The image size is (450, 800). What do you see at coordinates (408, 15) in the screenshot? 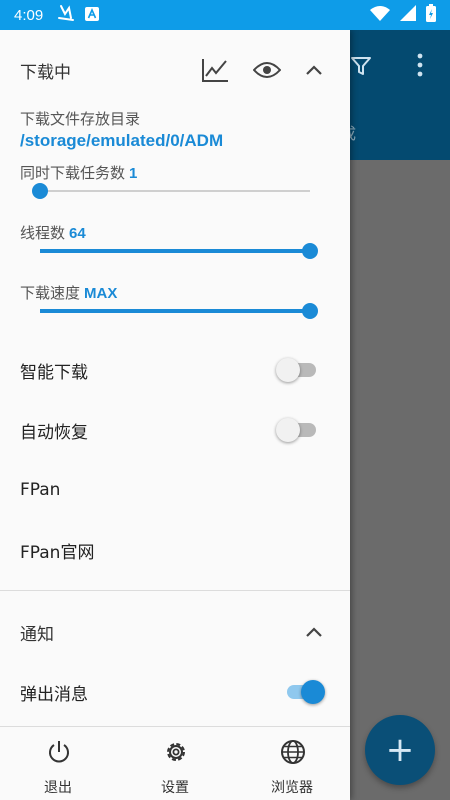
I see `signal-icon` at bounding box center [408, 15].